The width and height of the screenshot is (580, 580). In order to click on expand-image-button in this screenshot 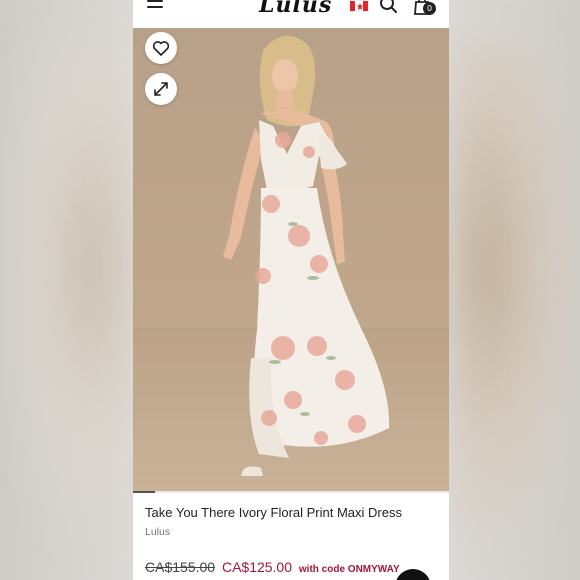, I will do `click(161, 89)`.